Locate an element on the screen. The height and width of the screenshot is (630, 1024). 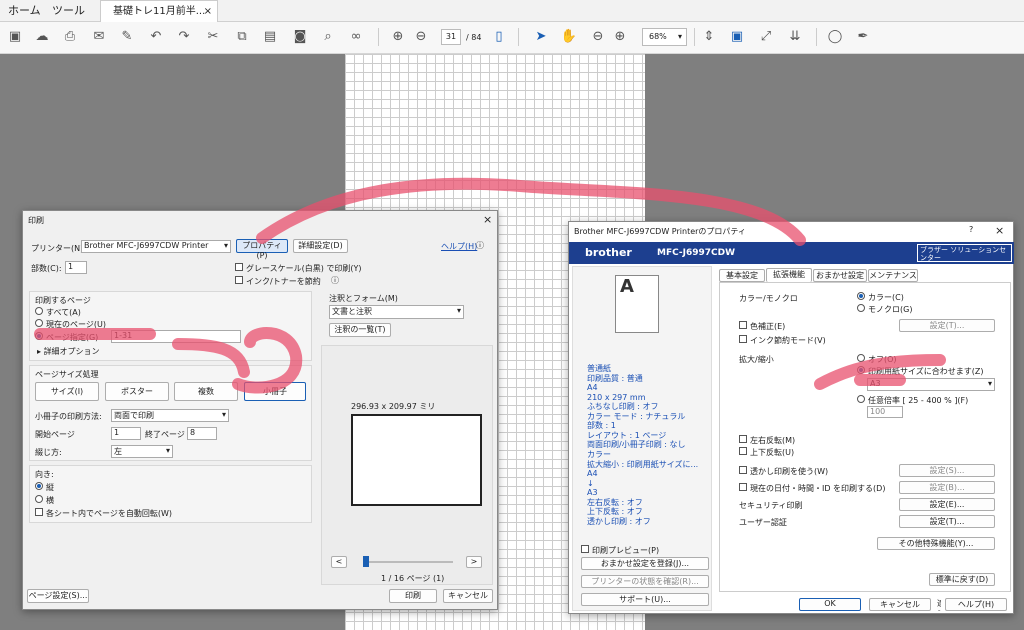
circle-stroke is located at coordinates (267, 360).